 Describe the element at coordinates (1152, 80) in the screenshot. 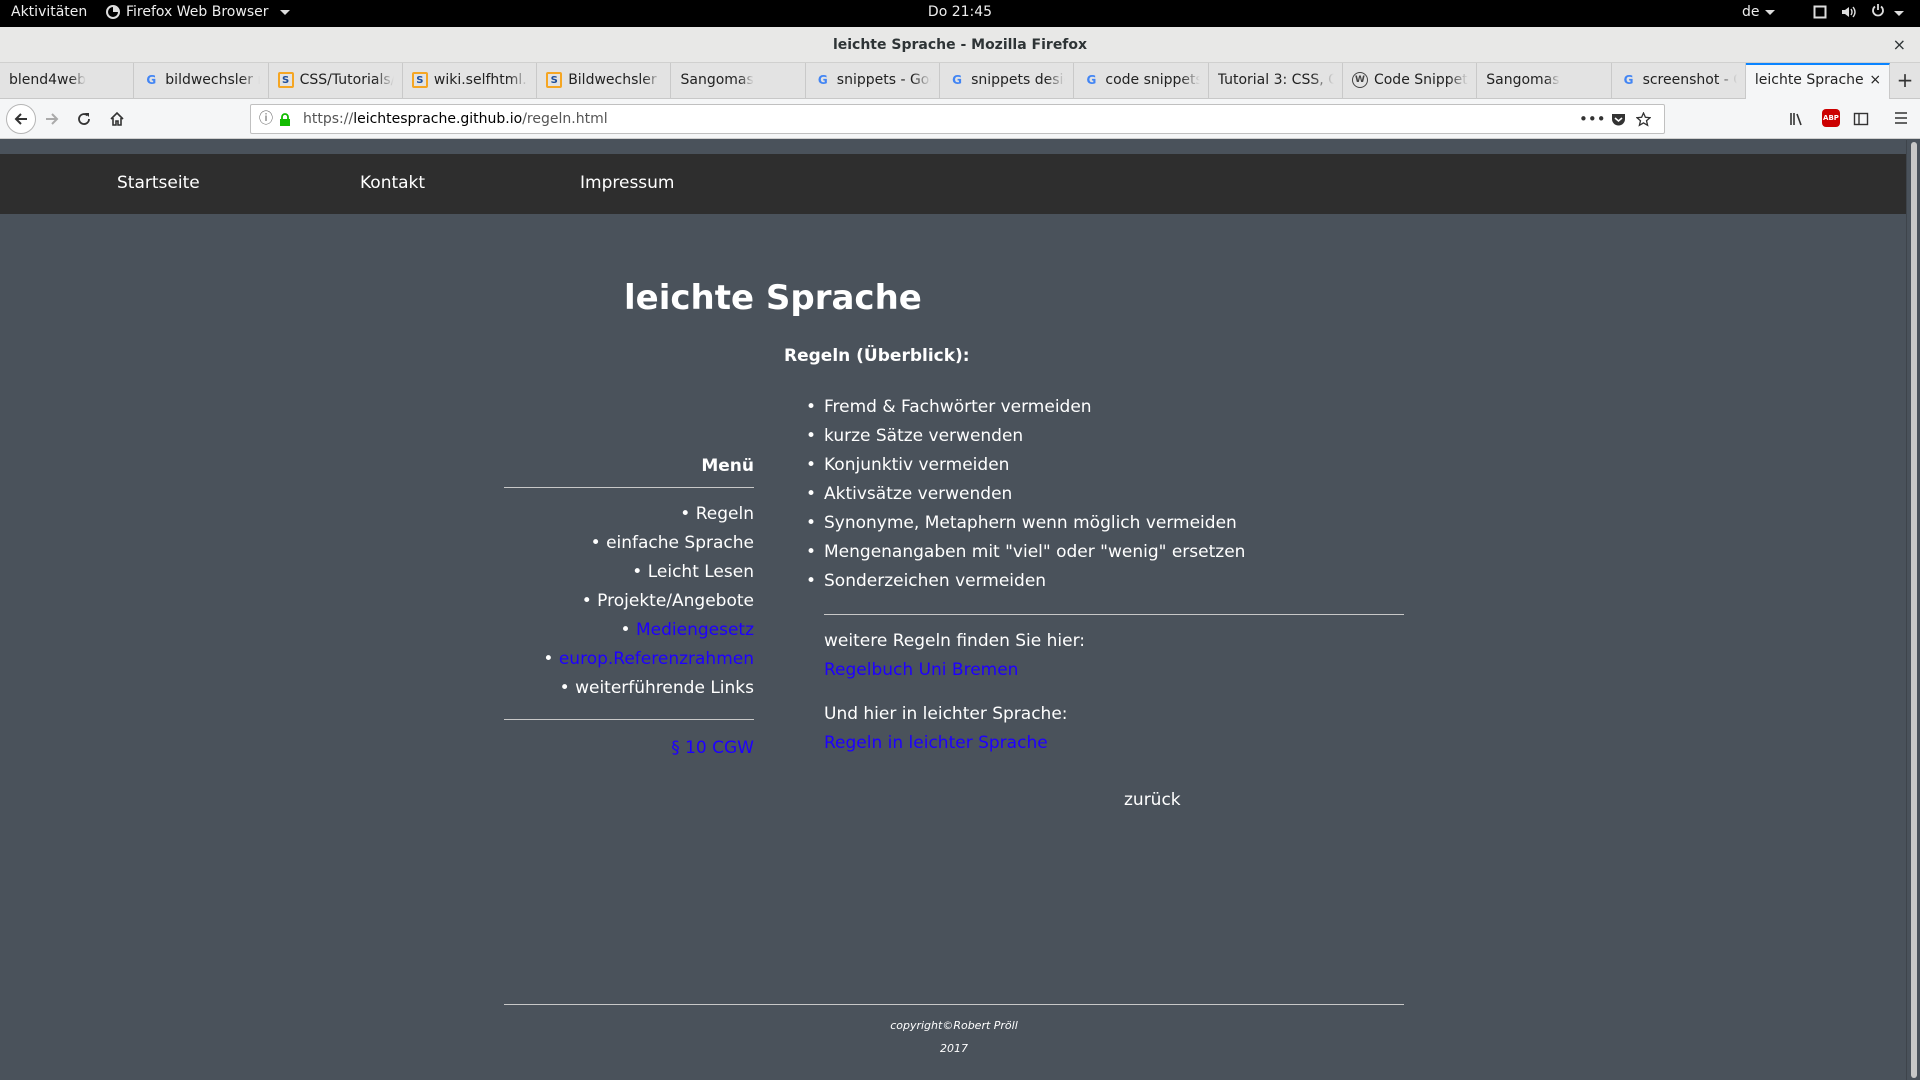

I see `tab-label: code snippets` at that location.